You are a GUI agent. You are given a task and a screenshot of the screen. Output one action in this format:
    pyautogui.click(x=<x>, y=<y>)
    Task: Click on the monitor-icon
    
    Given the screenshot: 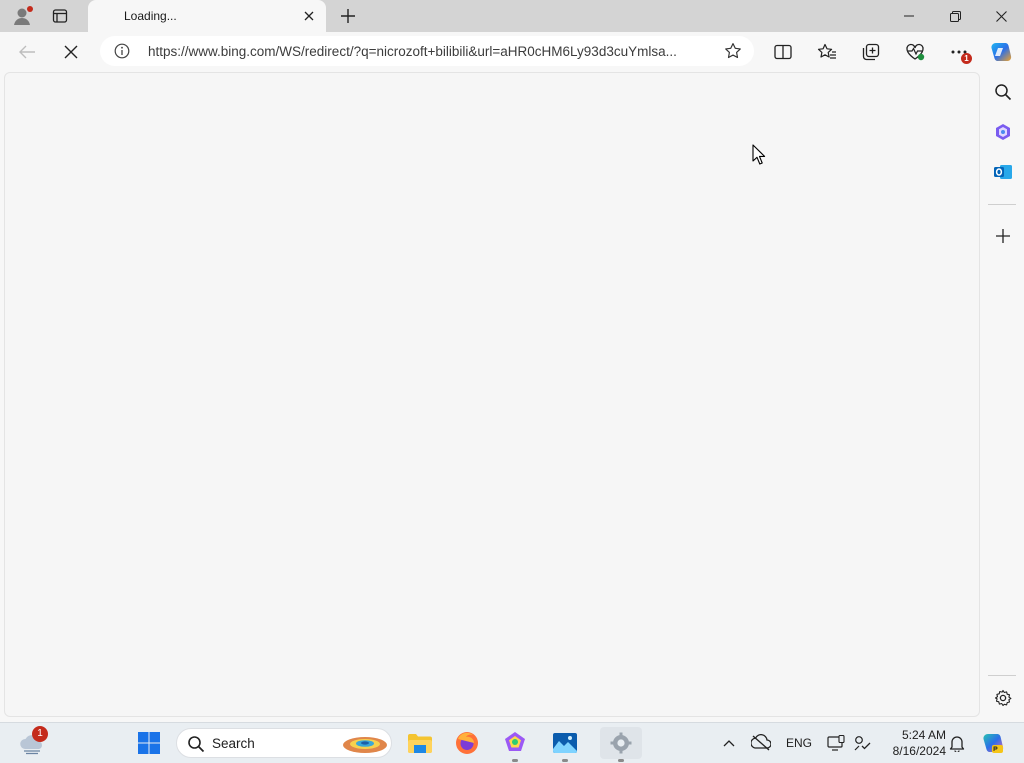 What is the action you would take?
    pyautogui.click(x=836, y=743)
    